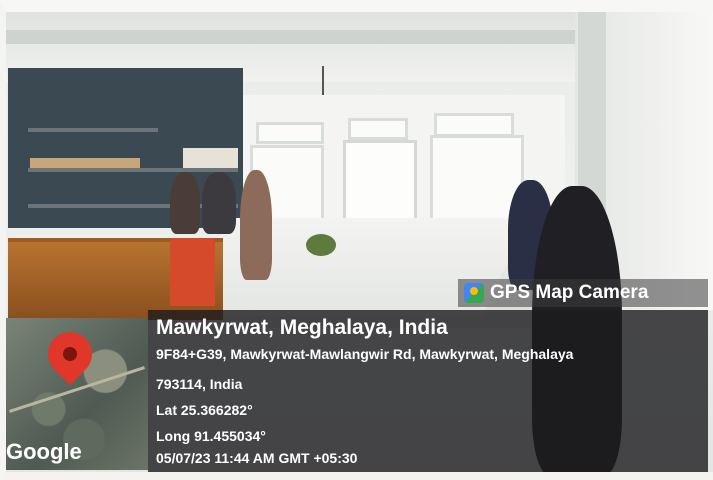 This screenshot has height=480, width=713. I want to click on location-title: Mawkyrwat, Meghalaya, India, so click(302, 327).